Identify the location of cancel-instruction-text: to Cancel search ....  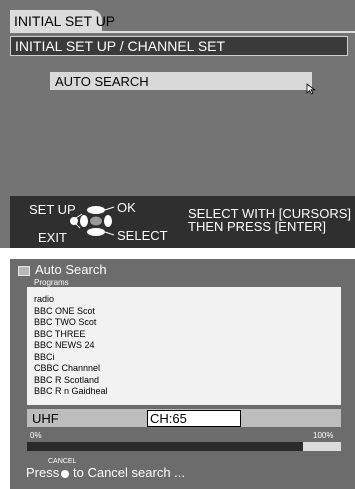
(129, 472).